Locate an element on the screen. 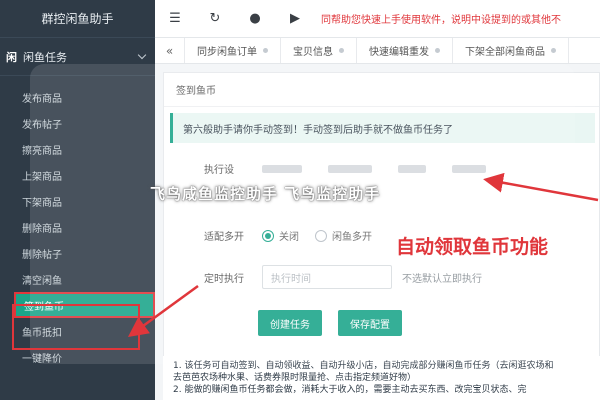 The height and width of the screenshot is (400, 600). group-icon: 闲 is located at coordinates (11, 57).